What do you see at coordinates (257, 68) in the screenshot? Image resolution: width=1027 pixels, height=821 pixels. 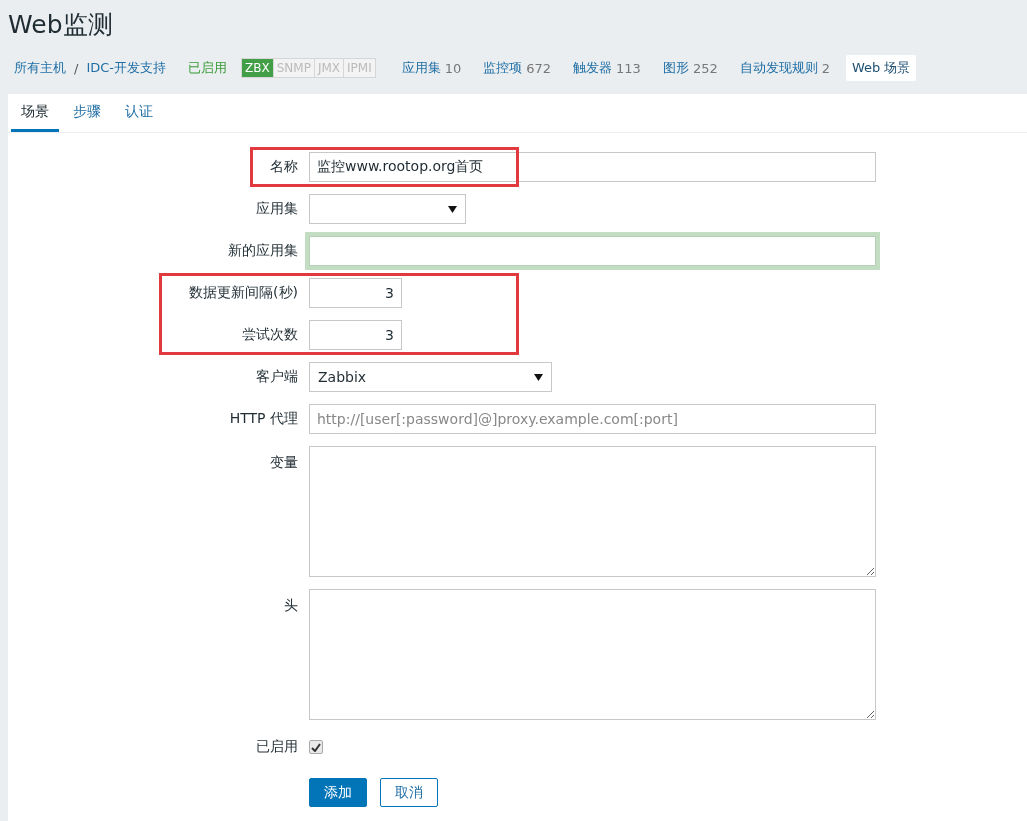 I see `availability-tag: ZBX` at bounding box center [257, 68].